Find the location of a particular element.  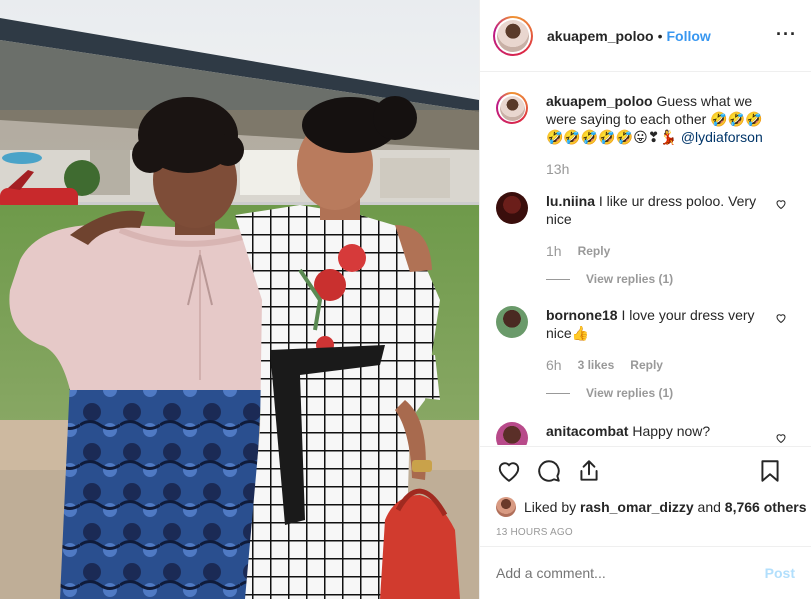

follow-button: Follow is located at coordinates (689, 36).